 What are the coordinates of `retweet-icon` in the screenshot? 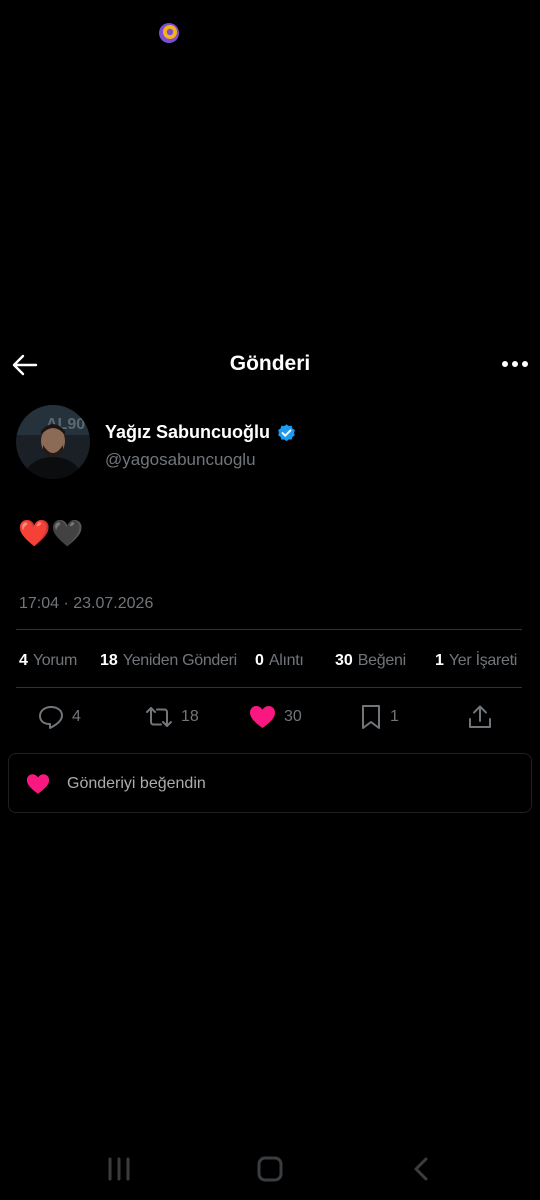 It's located at (159, 717).